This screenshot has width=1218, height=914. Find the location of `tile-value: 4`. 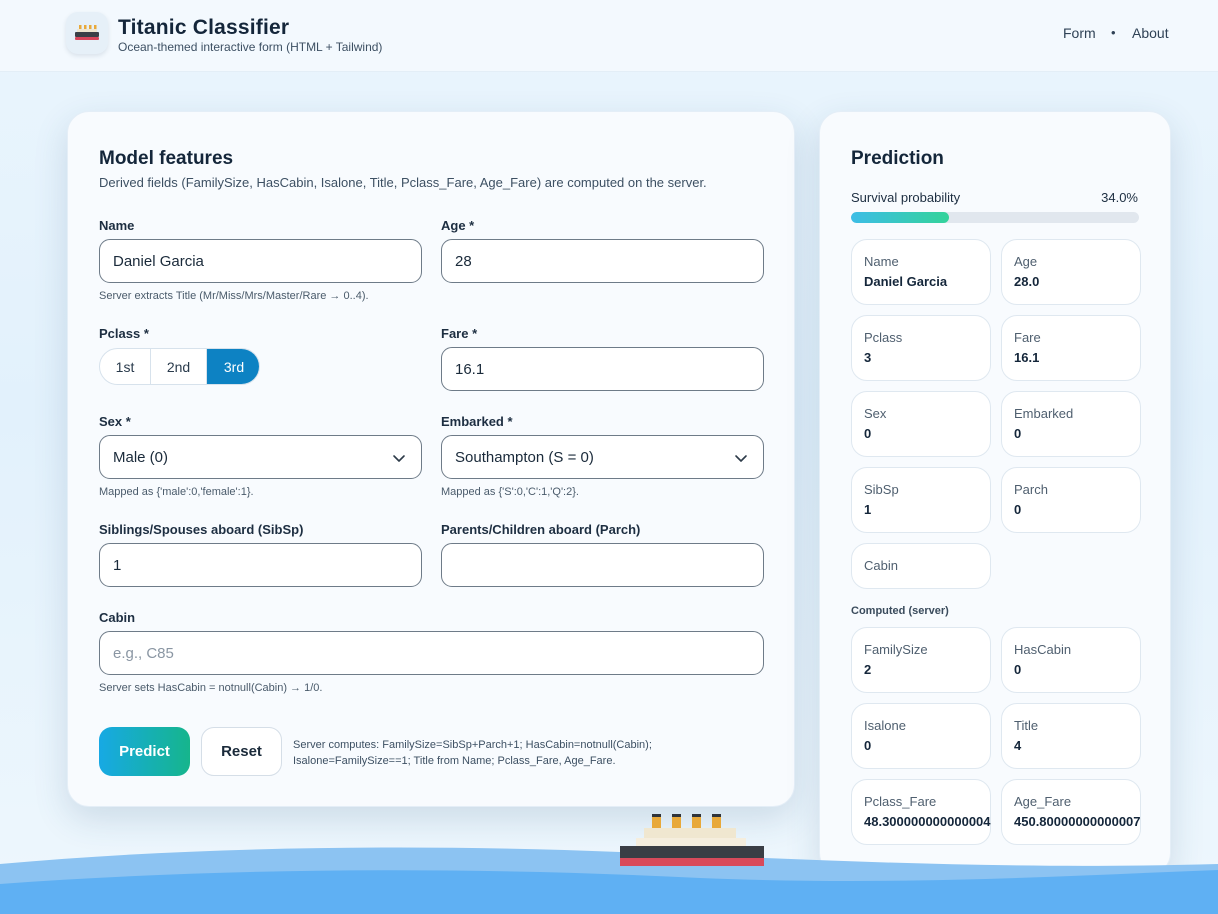

tile-value: 4 is located at coordinates (1018, 745).